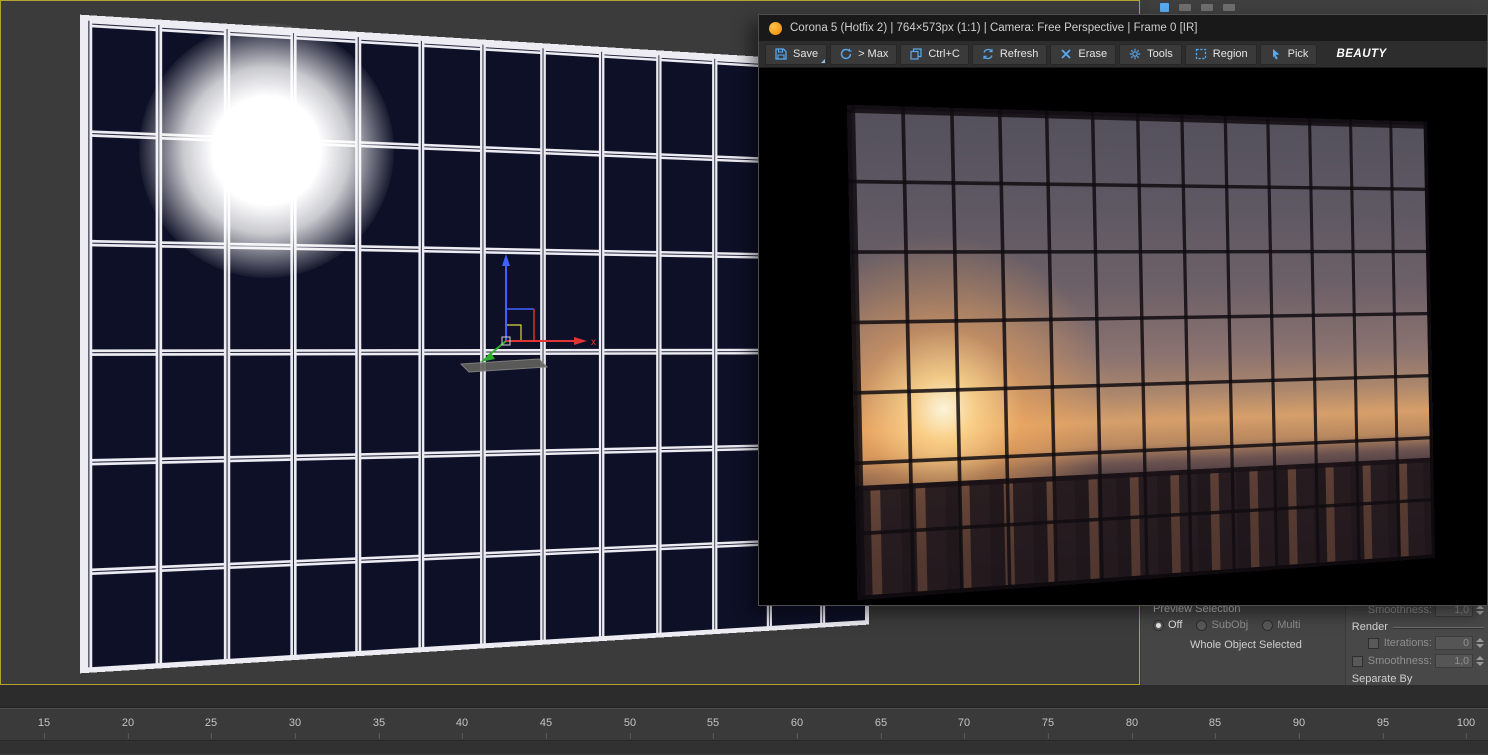 The image size is (1488, 755). I want to click on separate-by-label: Separate By, so click(1382, 679).